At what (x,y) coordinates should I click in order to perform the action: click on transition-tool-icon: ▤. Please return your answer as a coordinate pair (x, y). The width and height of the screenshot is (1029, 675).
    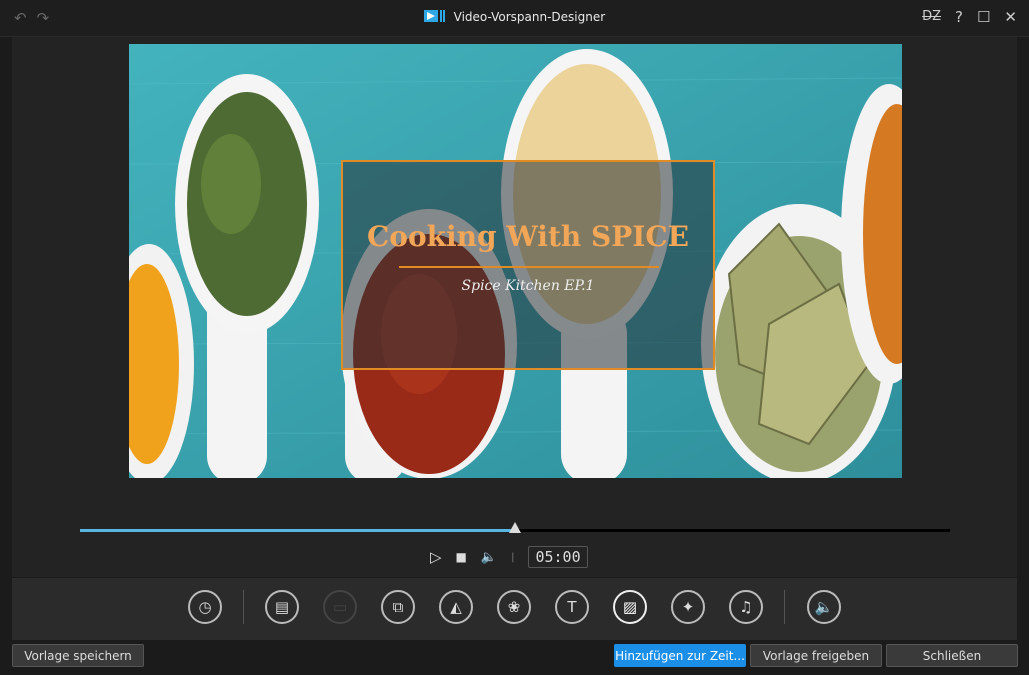
    Looking at the image, I should click on (282, 607).